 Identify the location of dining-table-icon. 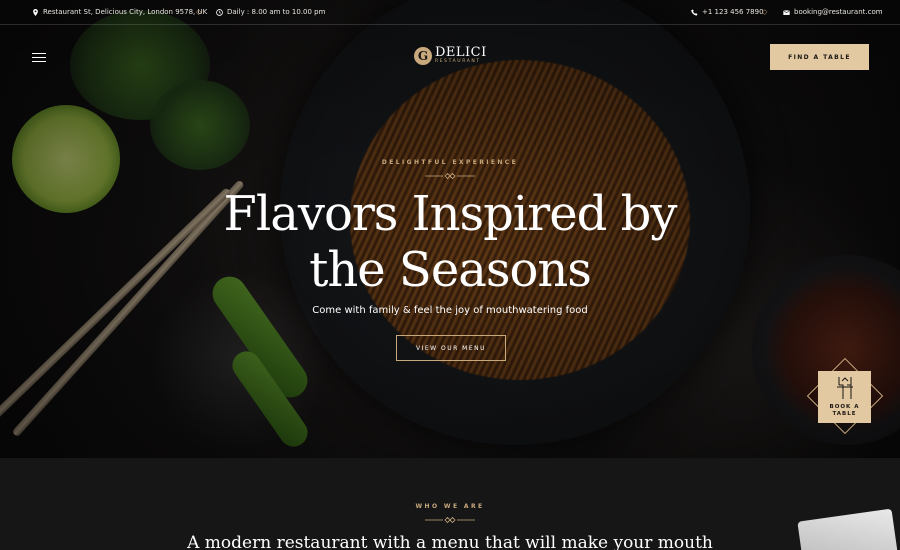
(845, 388).